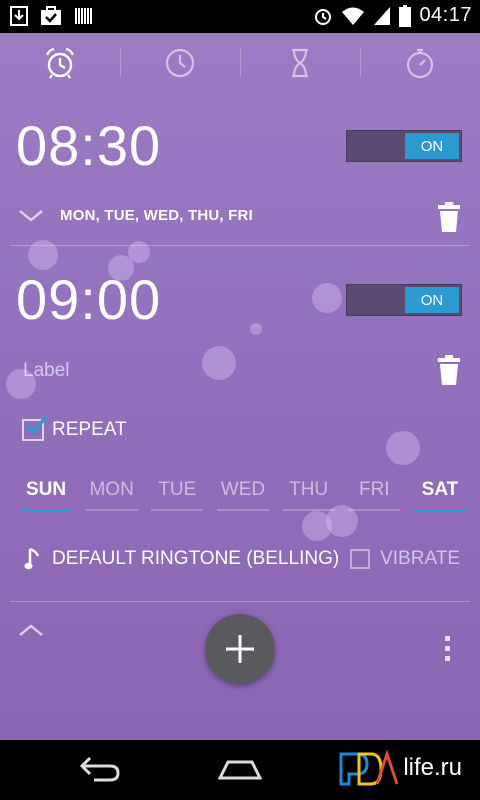  I want to click on day-selector: SUN MON TUE WED THU FRI SAT, so click(243, 495).